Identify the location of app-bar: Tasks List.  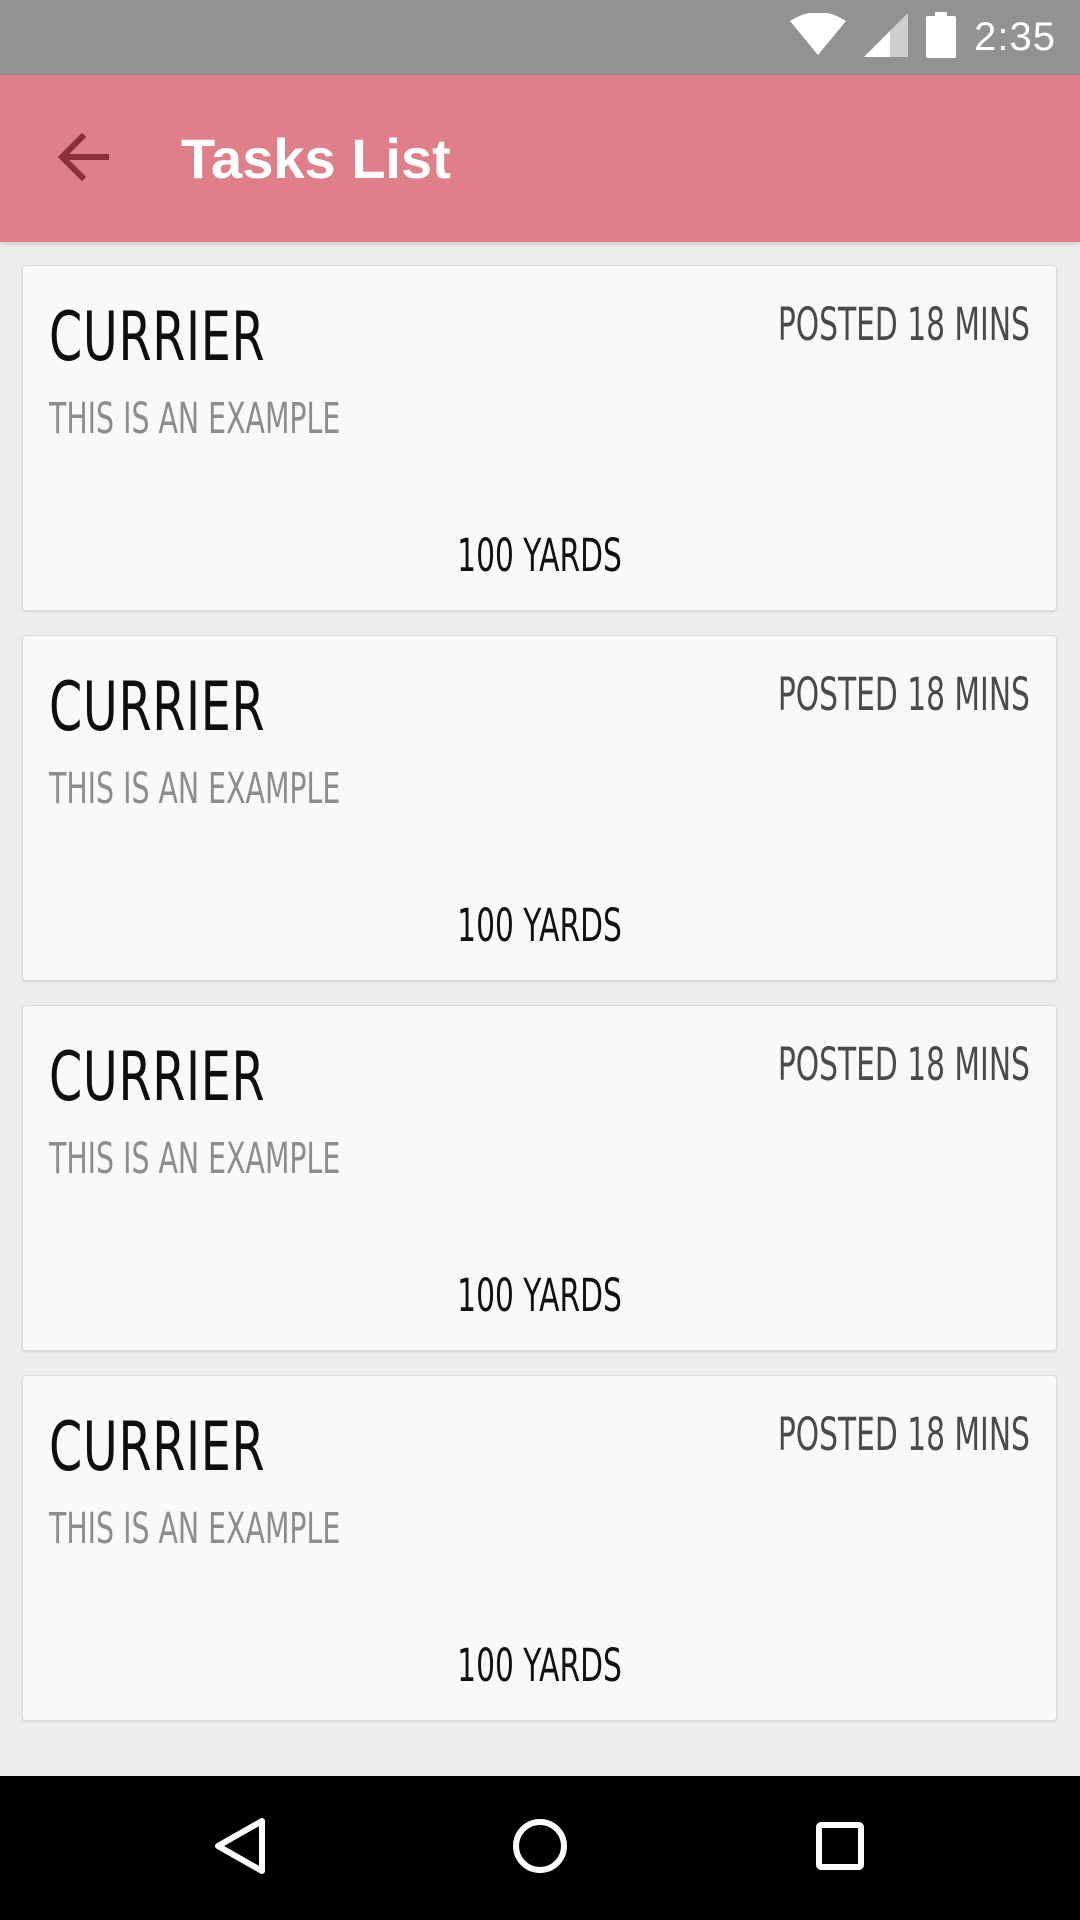
(540, 158).